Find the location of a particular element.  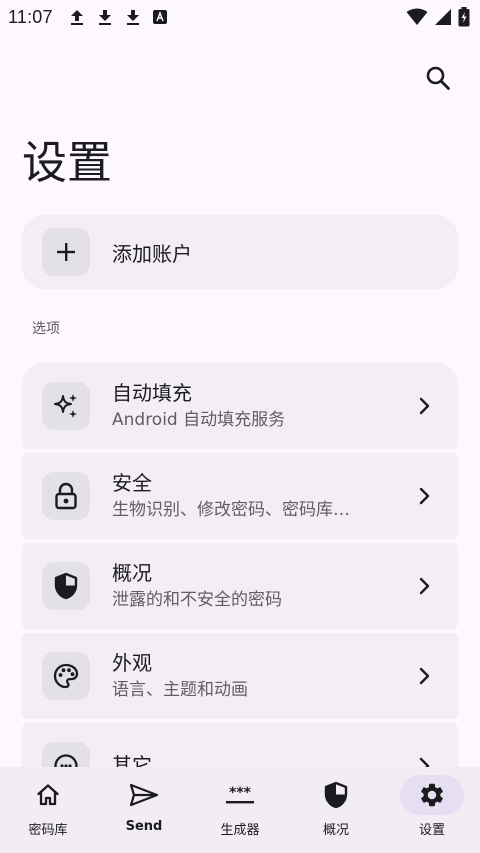

signal-icon is located at coordinates (443, 17).